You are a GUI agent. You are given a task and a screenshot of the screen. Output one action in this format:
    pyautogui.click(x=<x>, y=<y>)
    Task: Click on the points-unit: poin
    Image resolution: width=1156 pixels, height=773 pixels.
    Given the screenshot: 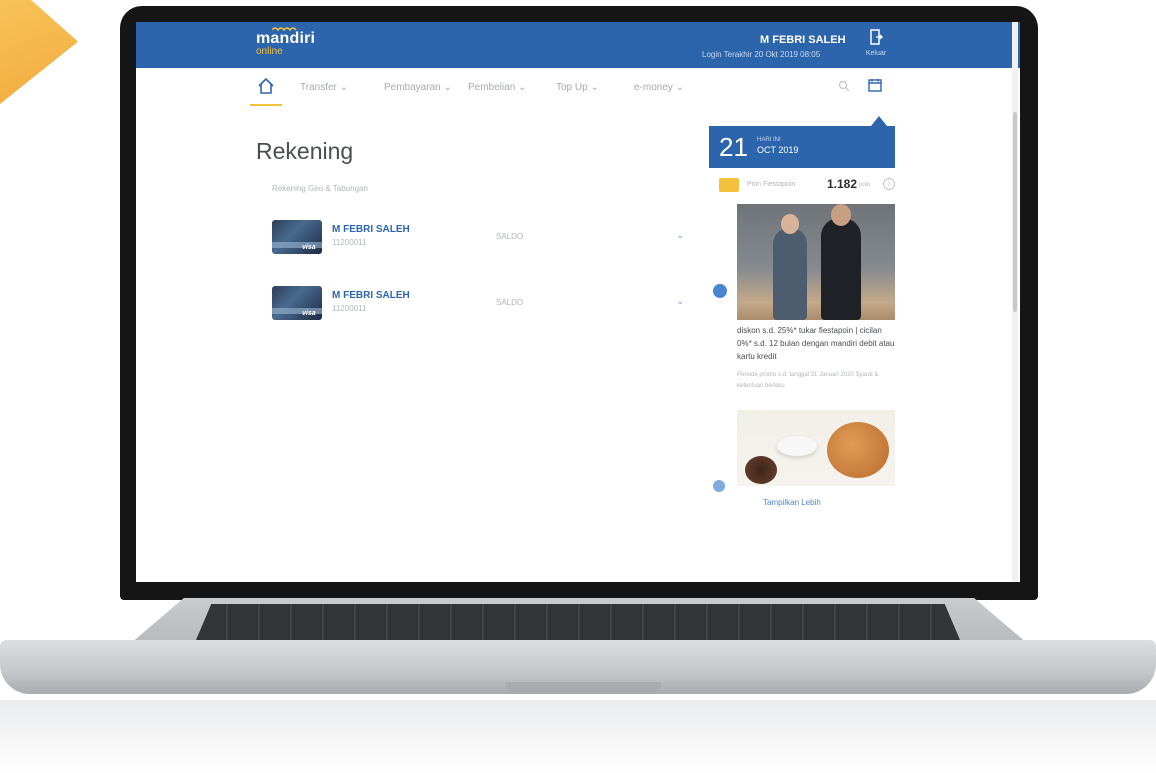 What is the action you would take?
    pyautogui.click(x=865, y=185)
    